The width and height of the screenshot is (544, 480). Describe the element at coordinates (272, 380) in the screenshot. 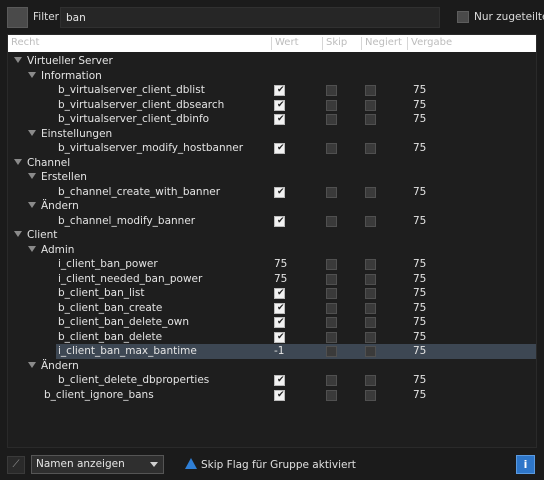

I see `tree-permission-row: b_client_delete_dbproperties ✔ 75` at that location.